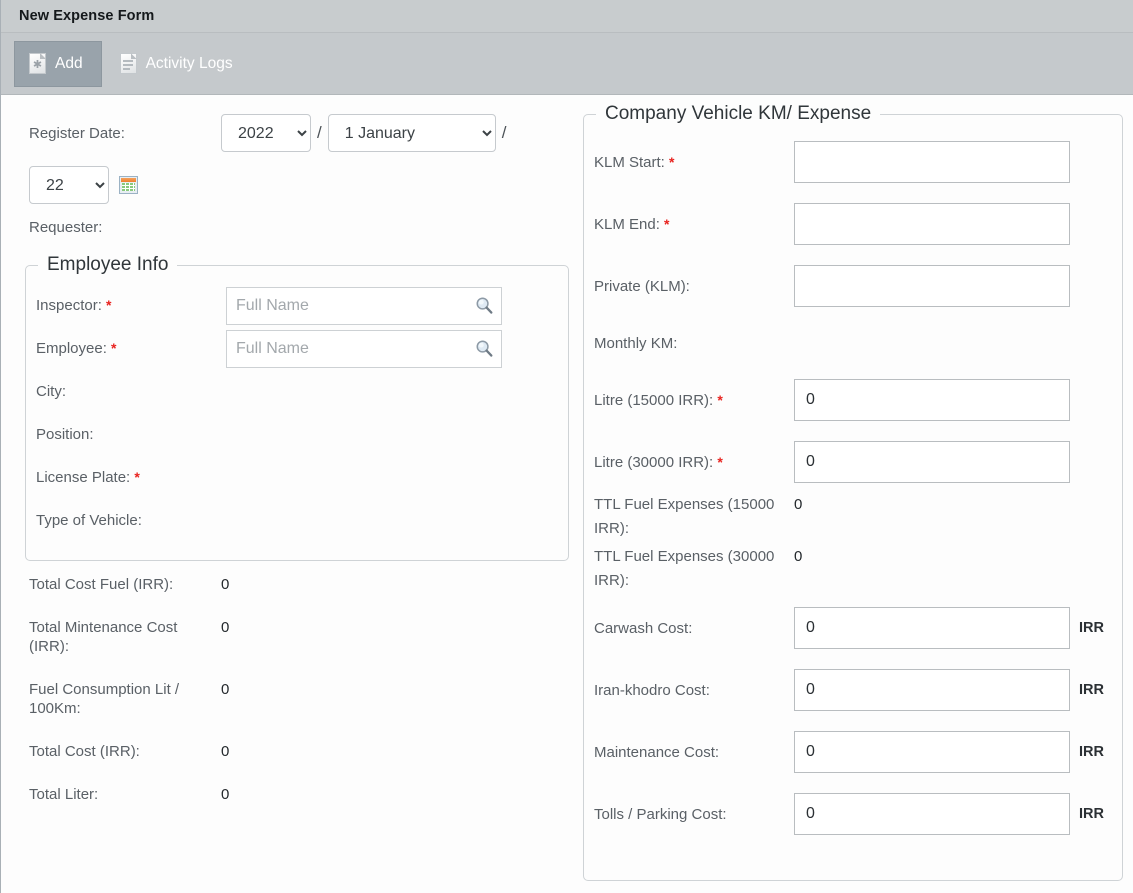  What do you see at coordinates (225, 627) in the screenshot?
I see `total-maintenance-cost-value: 0` at bounding box center [225, 627].